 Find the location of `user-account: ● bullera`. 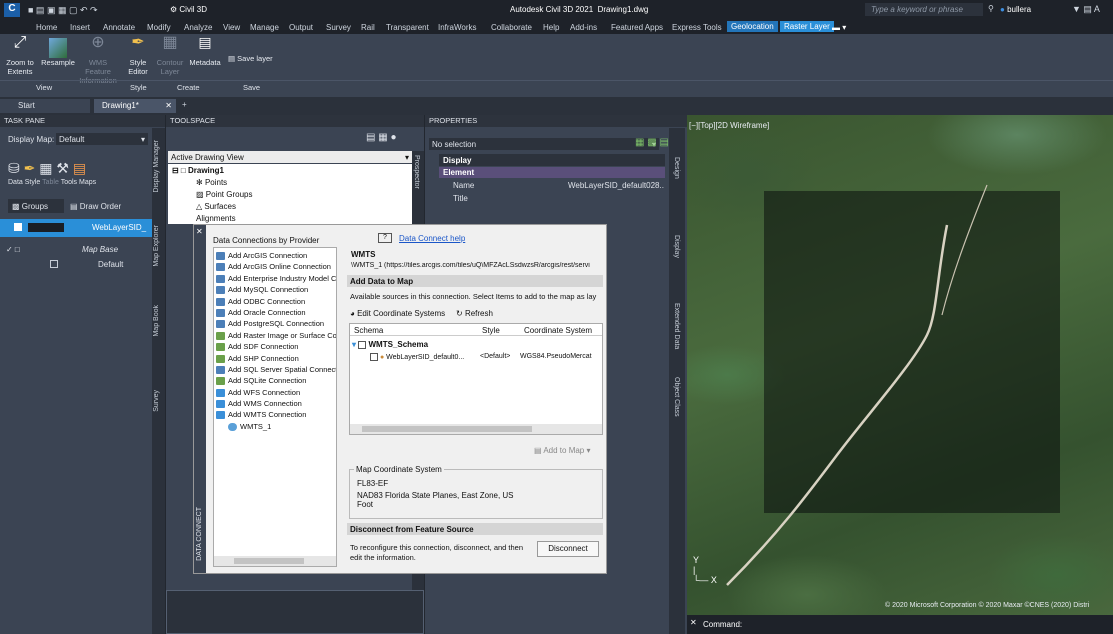

user-account: ● bullera is located at coordinates (1015, 9).